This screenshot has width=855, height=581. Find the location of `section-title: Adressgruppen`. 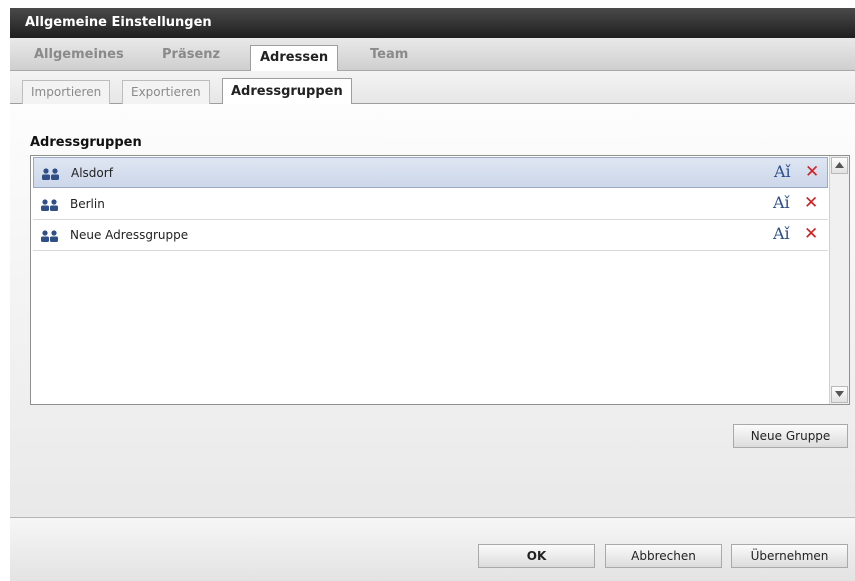

section-title: Adressgruppen is located at coordinates (86, 142).